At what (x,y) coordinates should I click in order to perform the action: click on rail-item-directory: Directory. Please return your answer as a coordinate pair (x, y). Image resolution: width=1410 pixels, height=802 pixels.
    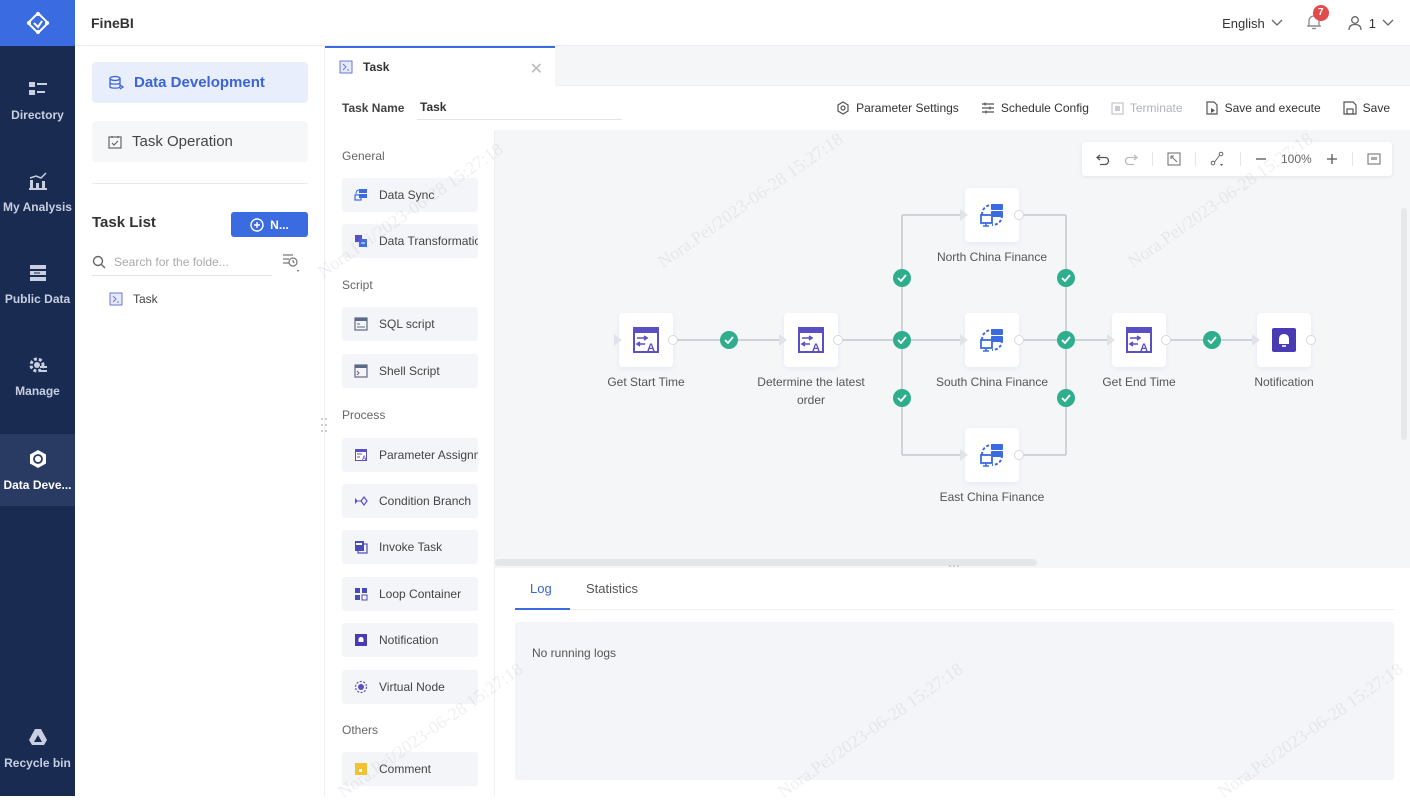
    Looking at the image, I should click on (37, 100).